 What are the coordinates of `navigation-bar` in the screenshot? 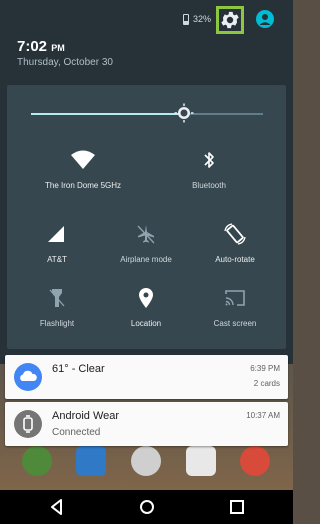 It's located at (146, 507).